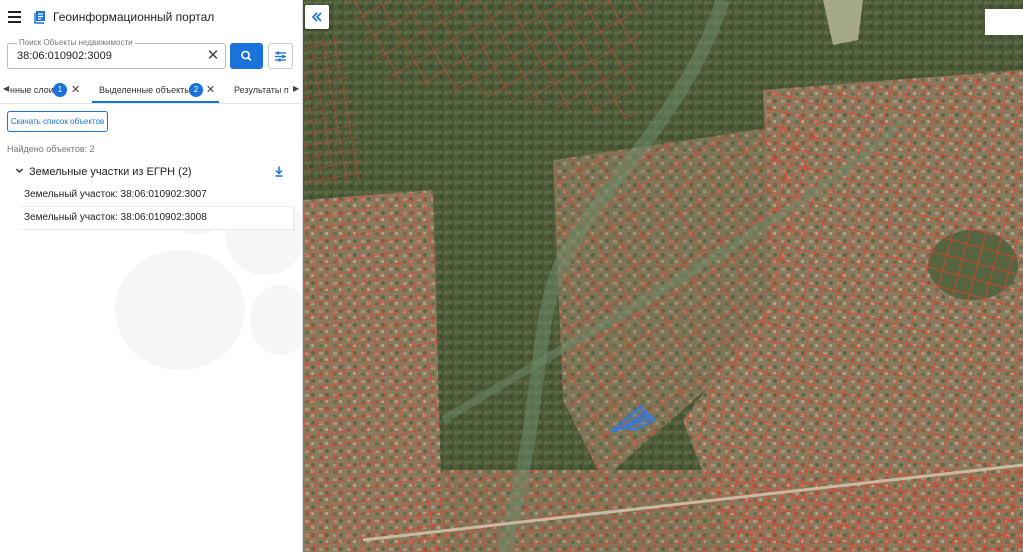 This screenshot has height=552, width=1023. I want to click on tab-selected-objects: Выделенные объекты 2 ✕, so click(159, 90).